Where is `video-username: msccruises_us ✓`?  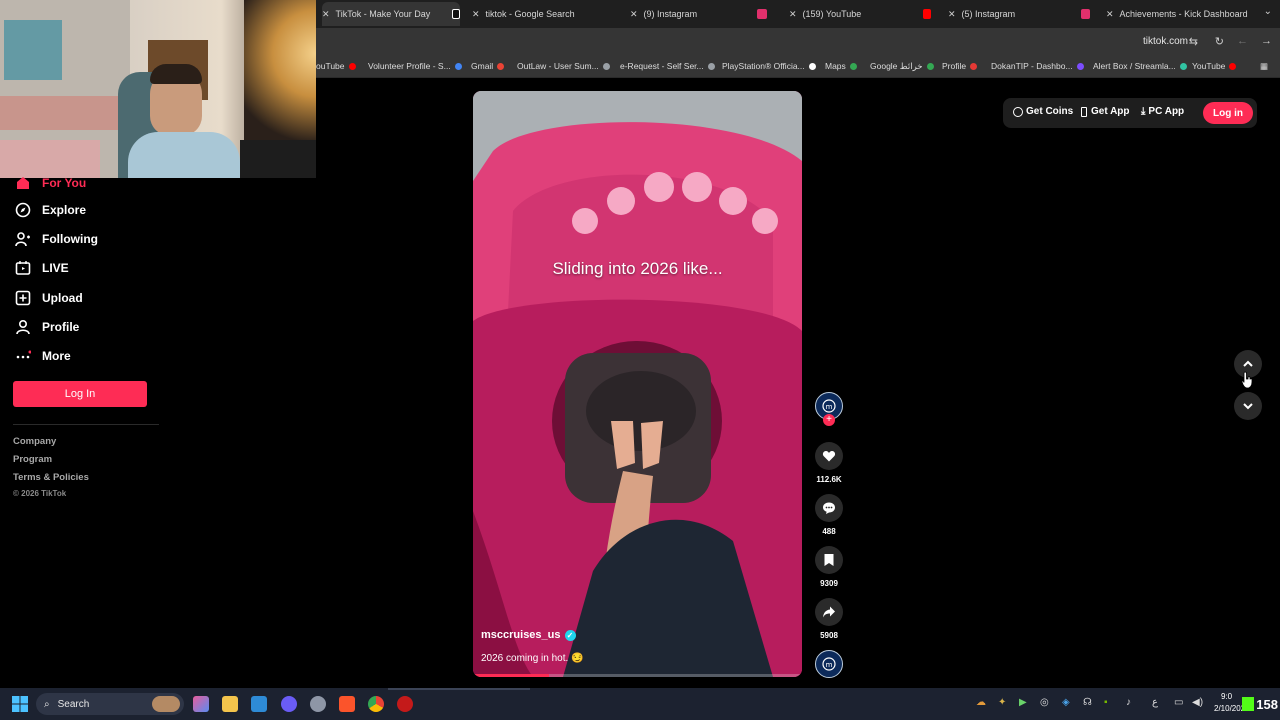
video-username: msccruises_us ✓ is located at coordinates (528, 635).